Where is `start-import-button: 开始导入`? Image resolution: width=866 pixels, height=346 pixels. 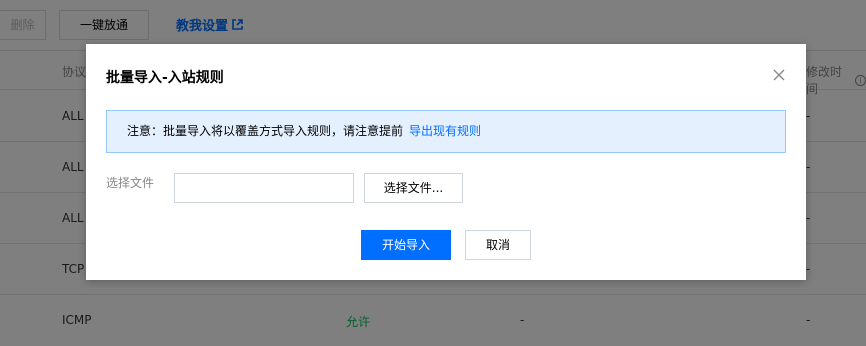 start-import-button: 开始导入 is located at coordinates (406, 245).